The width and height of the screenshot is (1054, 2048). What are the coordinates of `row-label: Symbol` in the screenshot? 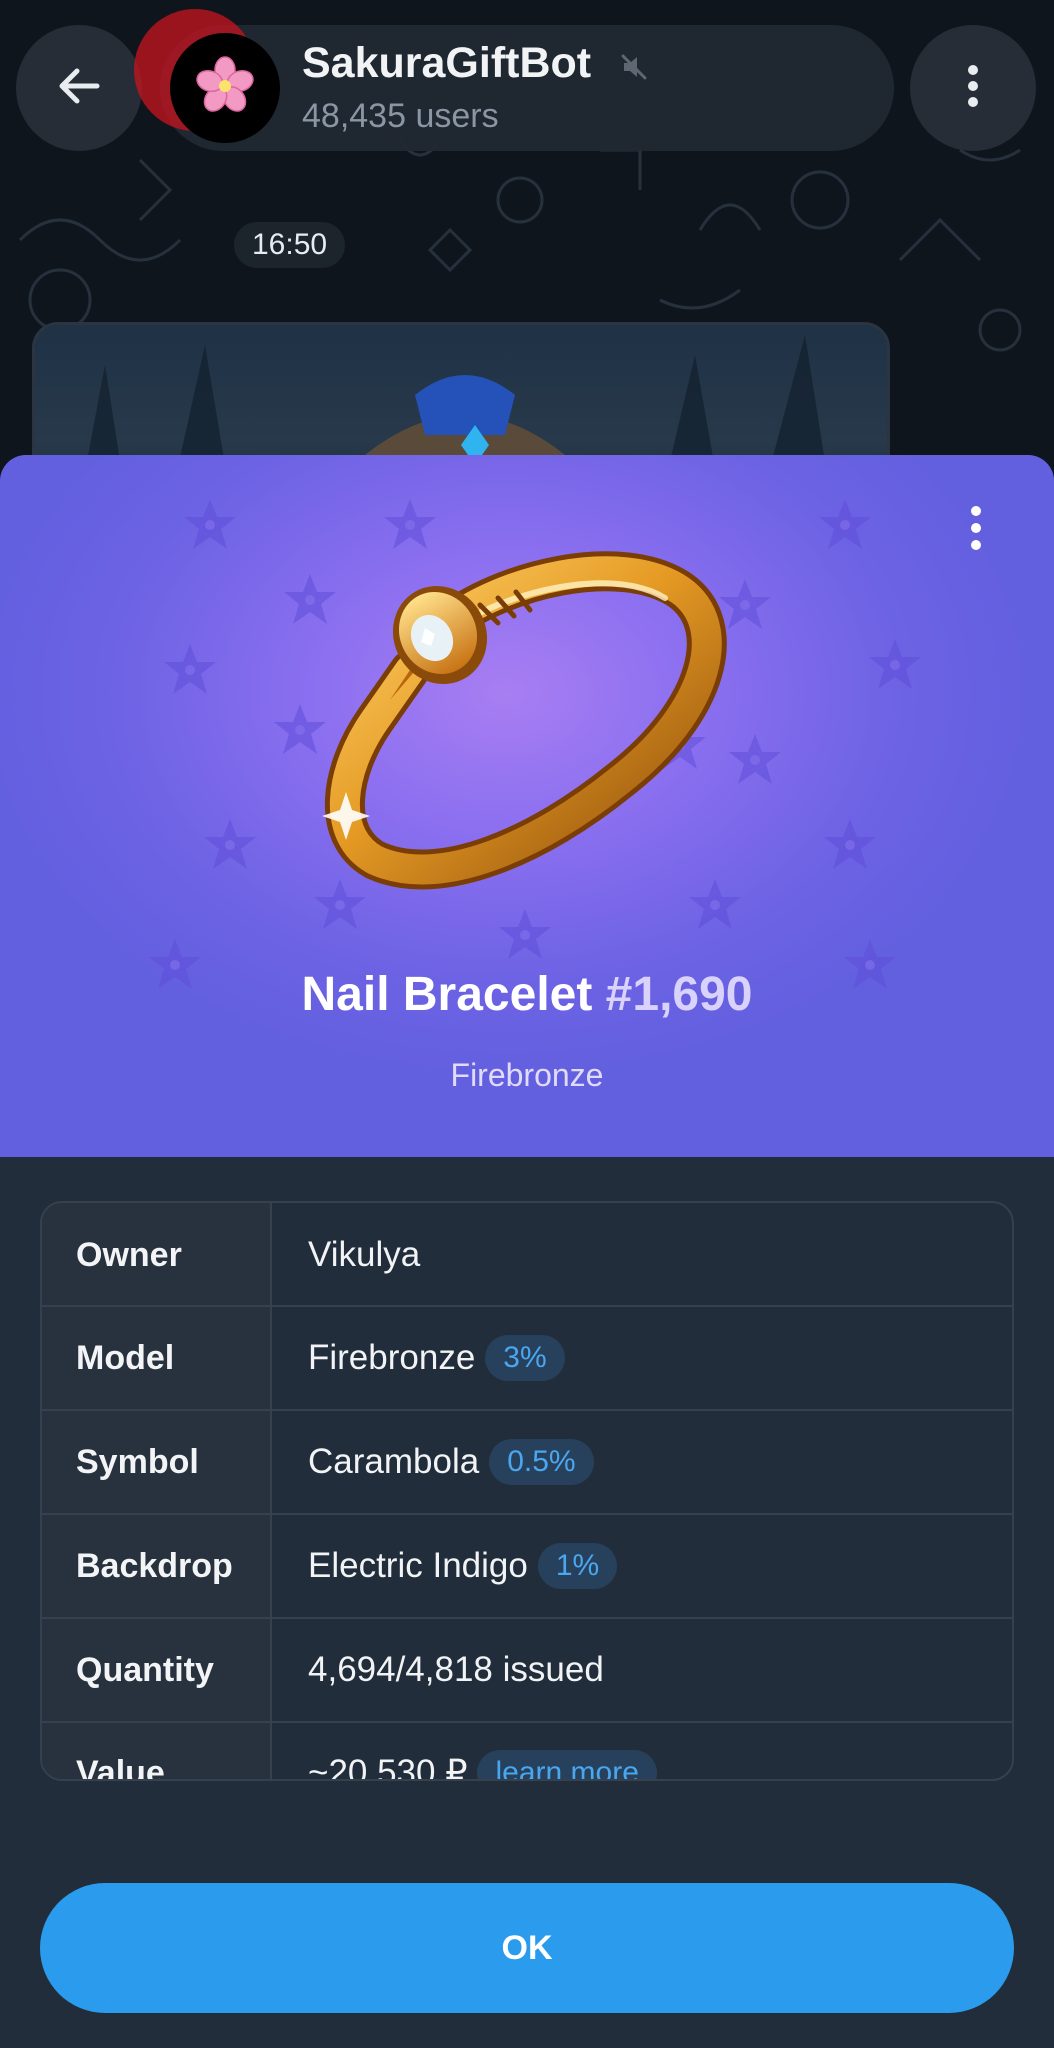 It's located at (157, 1462).